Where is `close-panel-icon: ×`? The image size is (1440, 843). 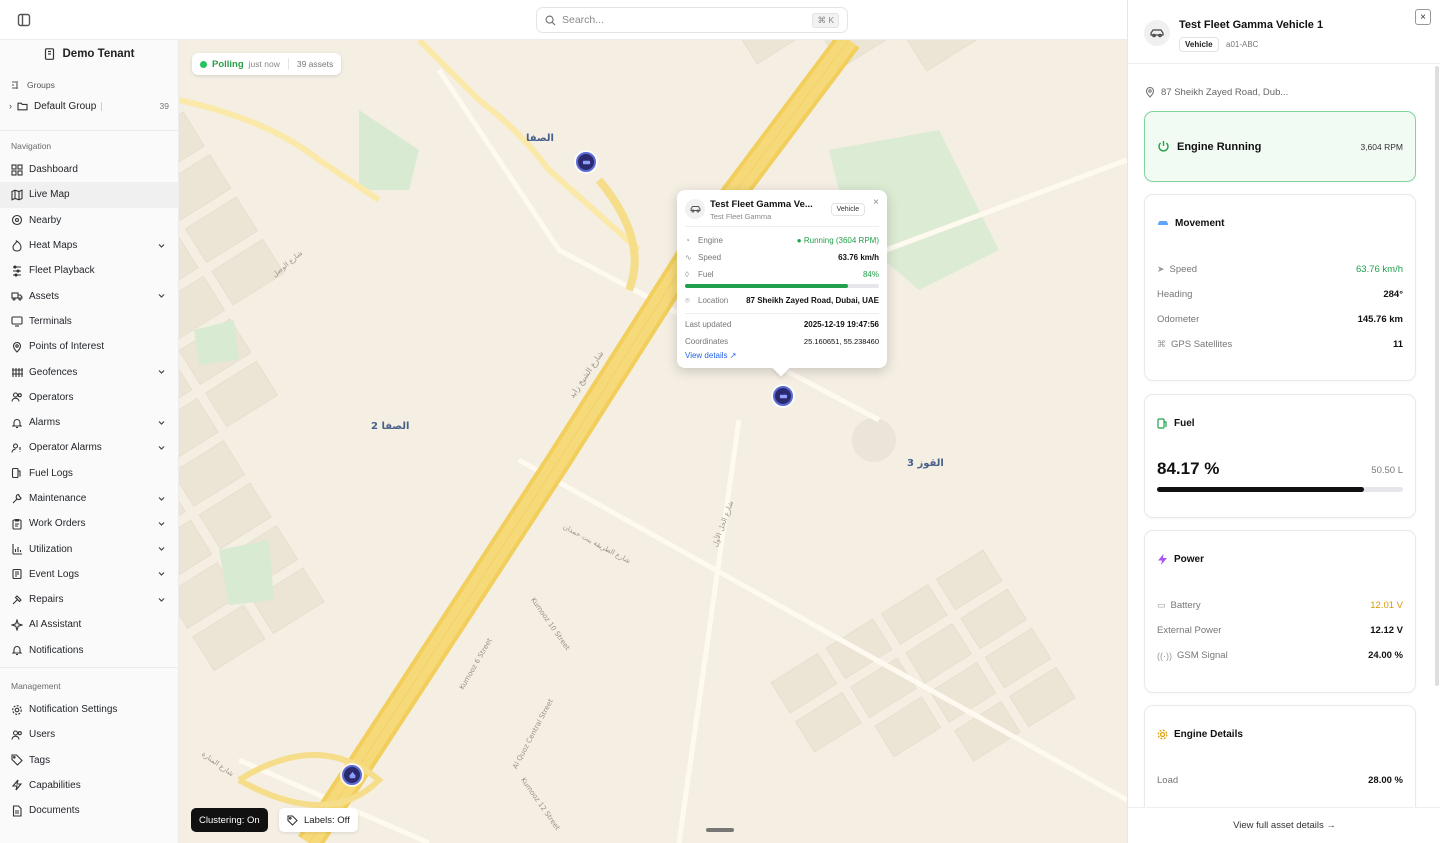
close-panel-icon: × is located at coordinates (1423, 17).